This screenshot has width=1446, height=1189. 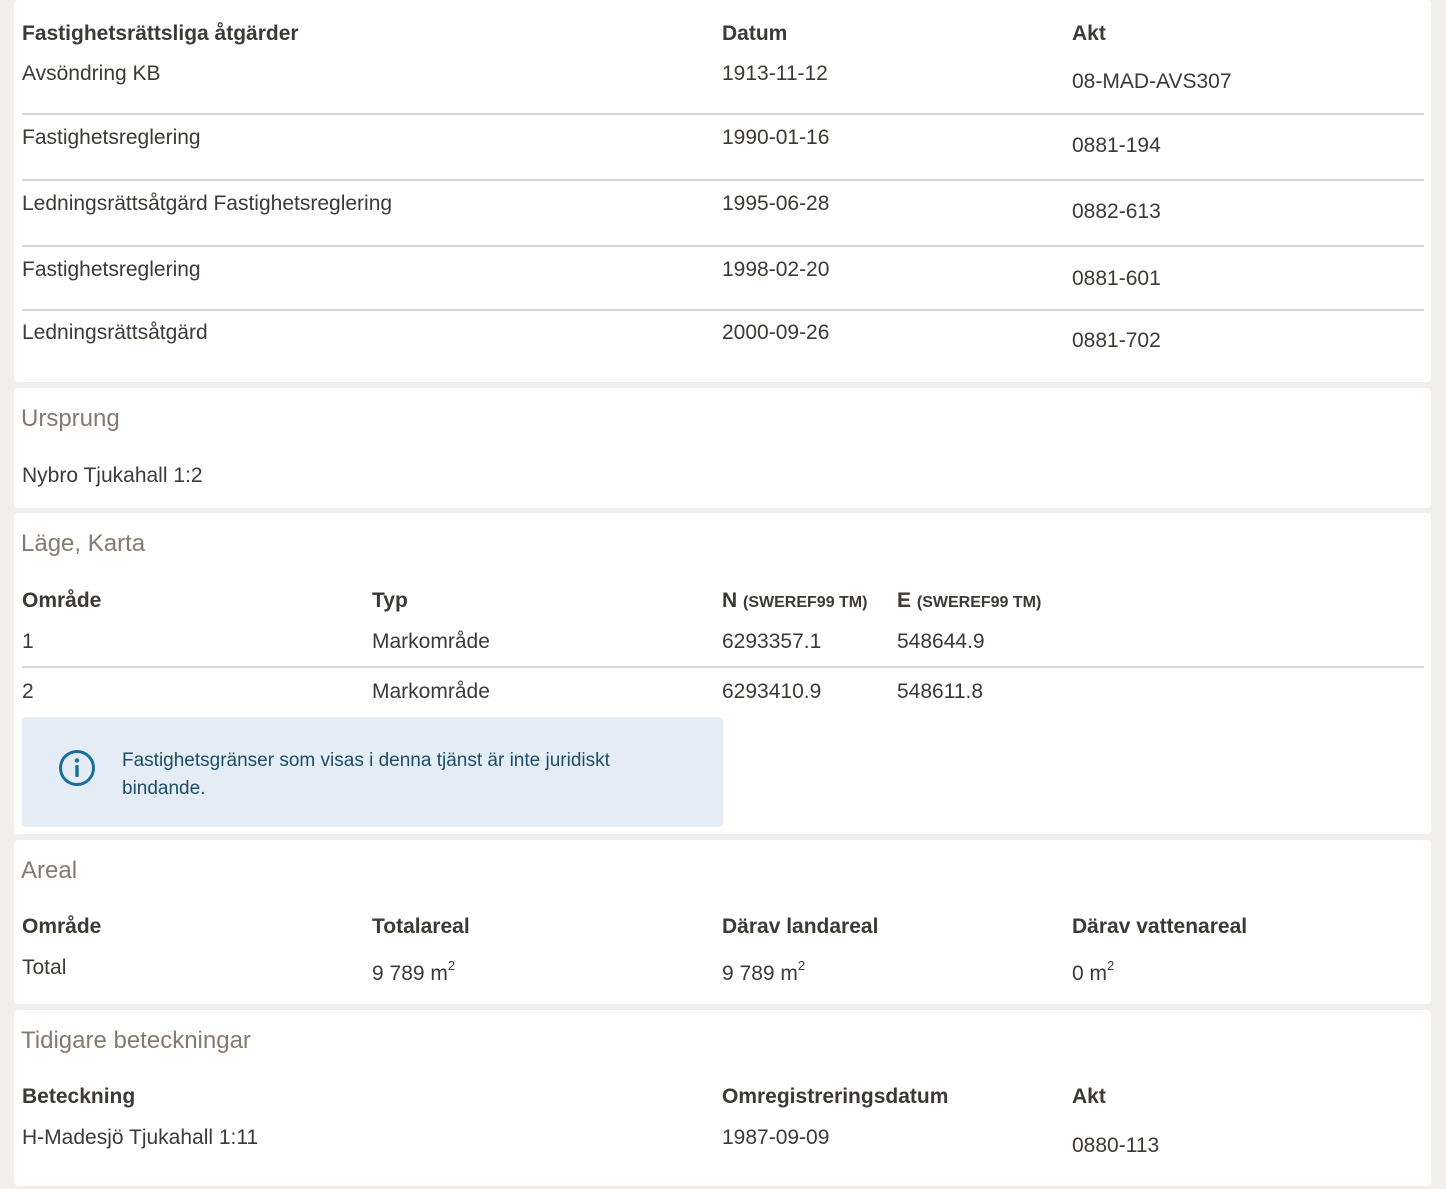 I want to click on action-date: 1995-06-28, so click(x=776, y=203).